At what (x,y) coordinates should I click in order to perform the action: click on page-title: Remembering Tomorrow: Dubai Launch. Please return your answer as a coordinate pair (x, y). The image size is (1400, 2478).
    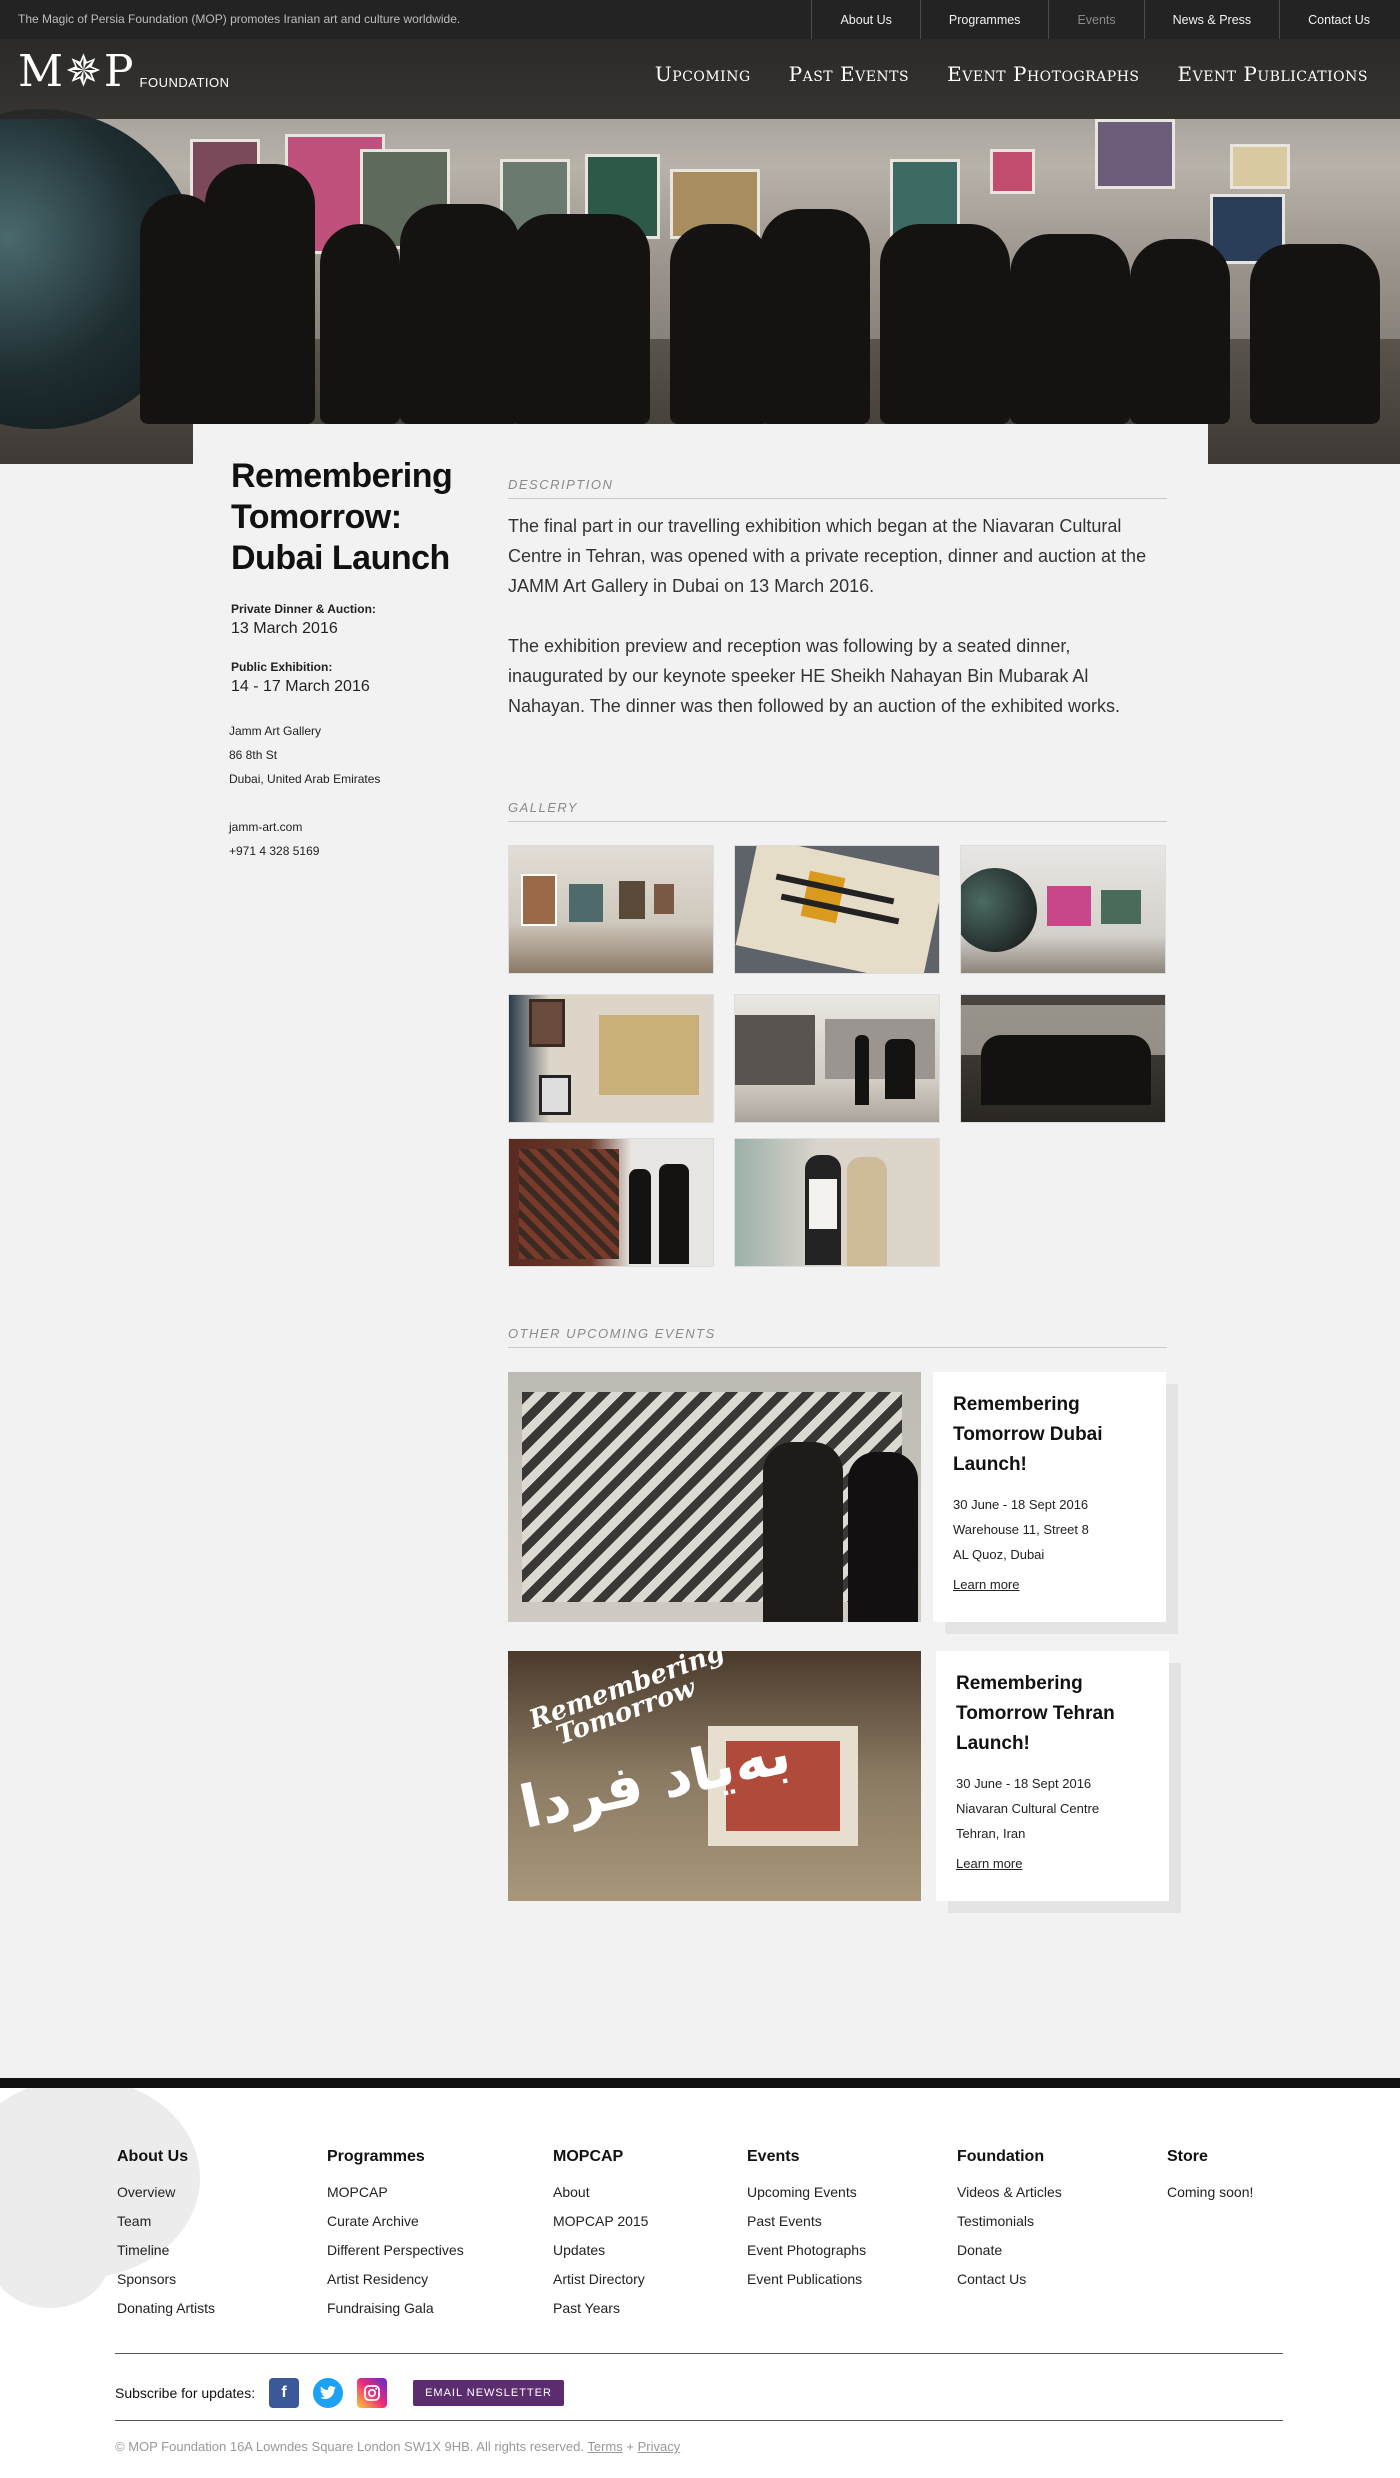
    Looking at the image, I should click on (342, 517).